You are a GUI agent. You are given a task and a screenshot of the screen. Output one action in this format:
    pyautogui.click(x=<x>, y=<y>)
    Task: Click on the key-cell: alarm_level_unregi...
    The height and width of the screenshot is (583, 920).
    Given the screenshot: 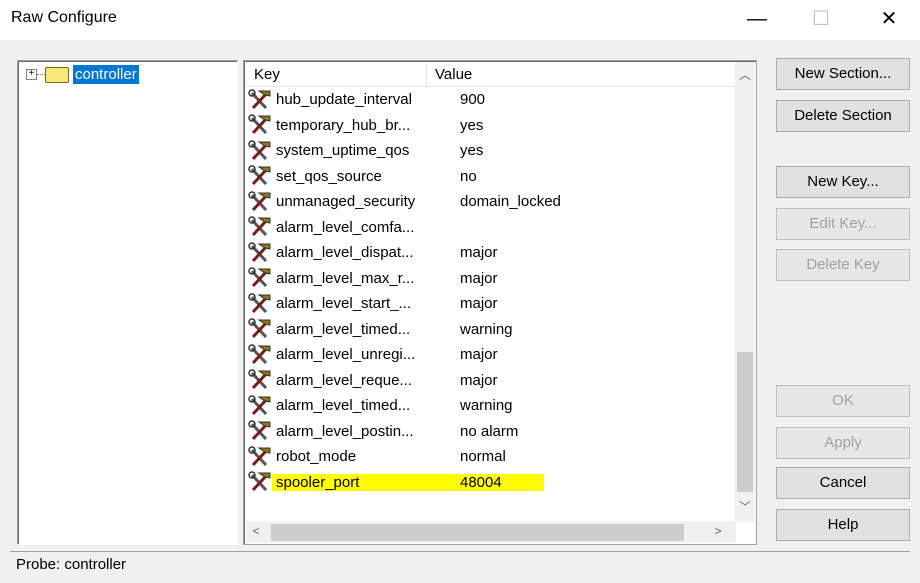 What is the action you would take?
    pyautogui.click(x=346, y=355)
    